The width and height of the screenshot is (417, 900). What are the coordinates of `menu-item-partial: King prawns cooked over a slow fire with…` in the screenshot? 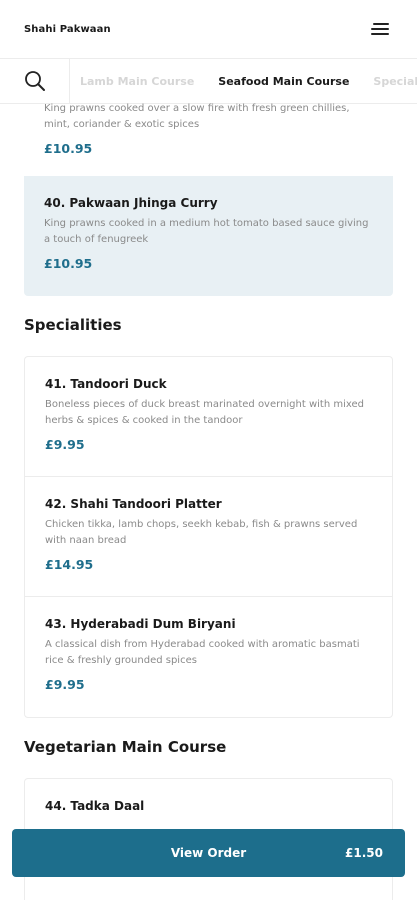 It's located at (208, 138).